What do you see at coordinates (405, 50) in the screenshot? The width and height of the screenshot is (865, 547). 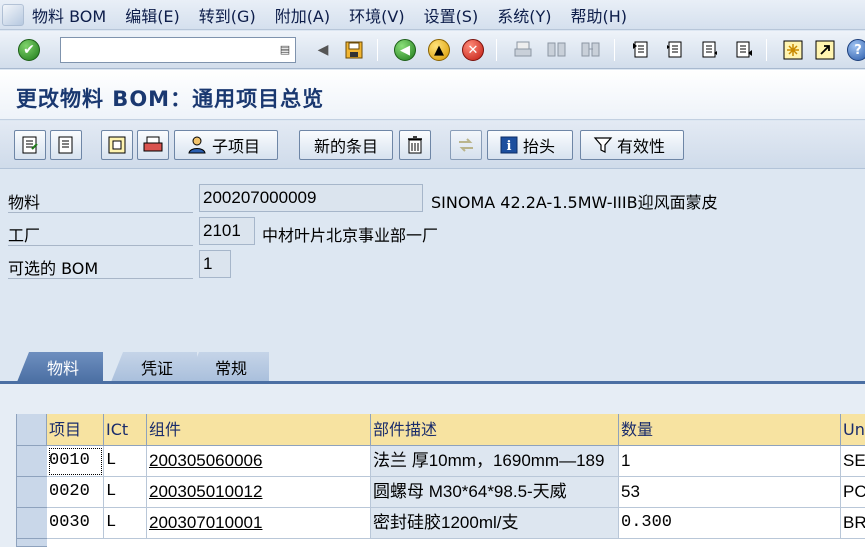 I see `back-icon: ◀` at bounding box center [405, 50].